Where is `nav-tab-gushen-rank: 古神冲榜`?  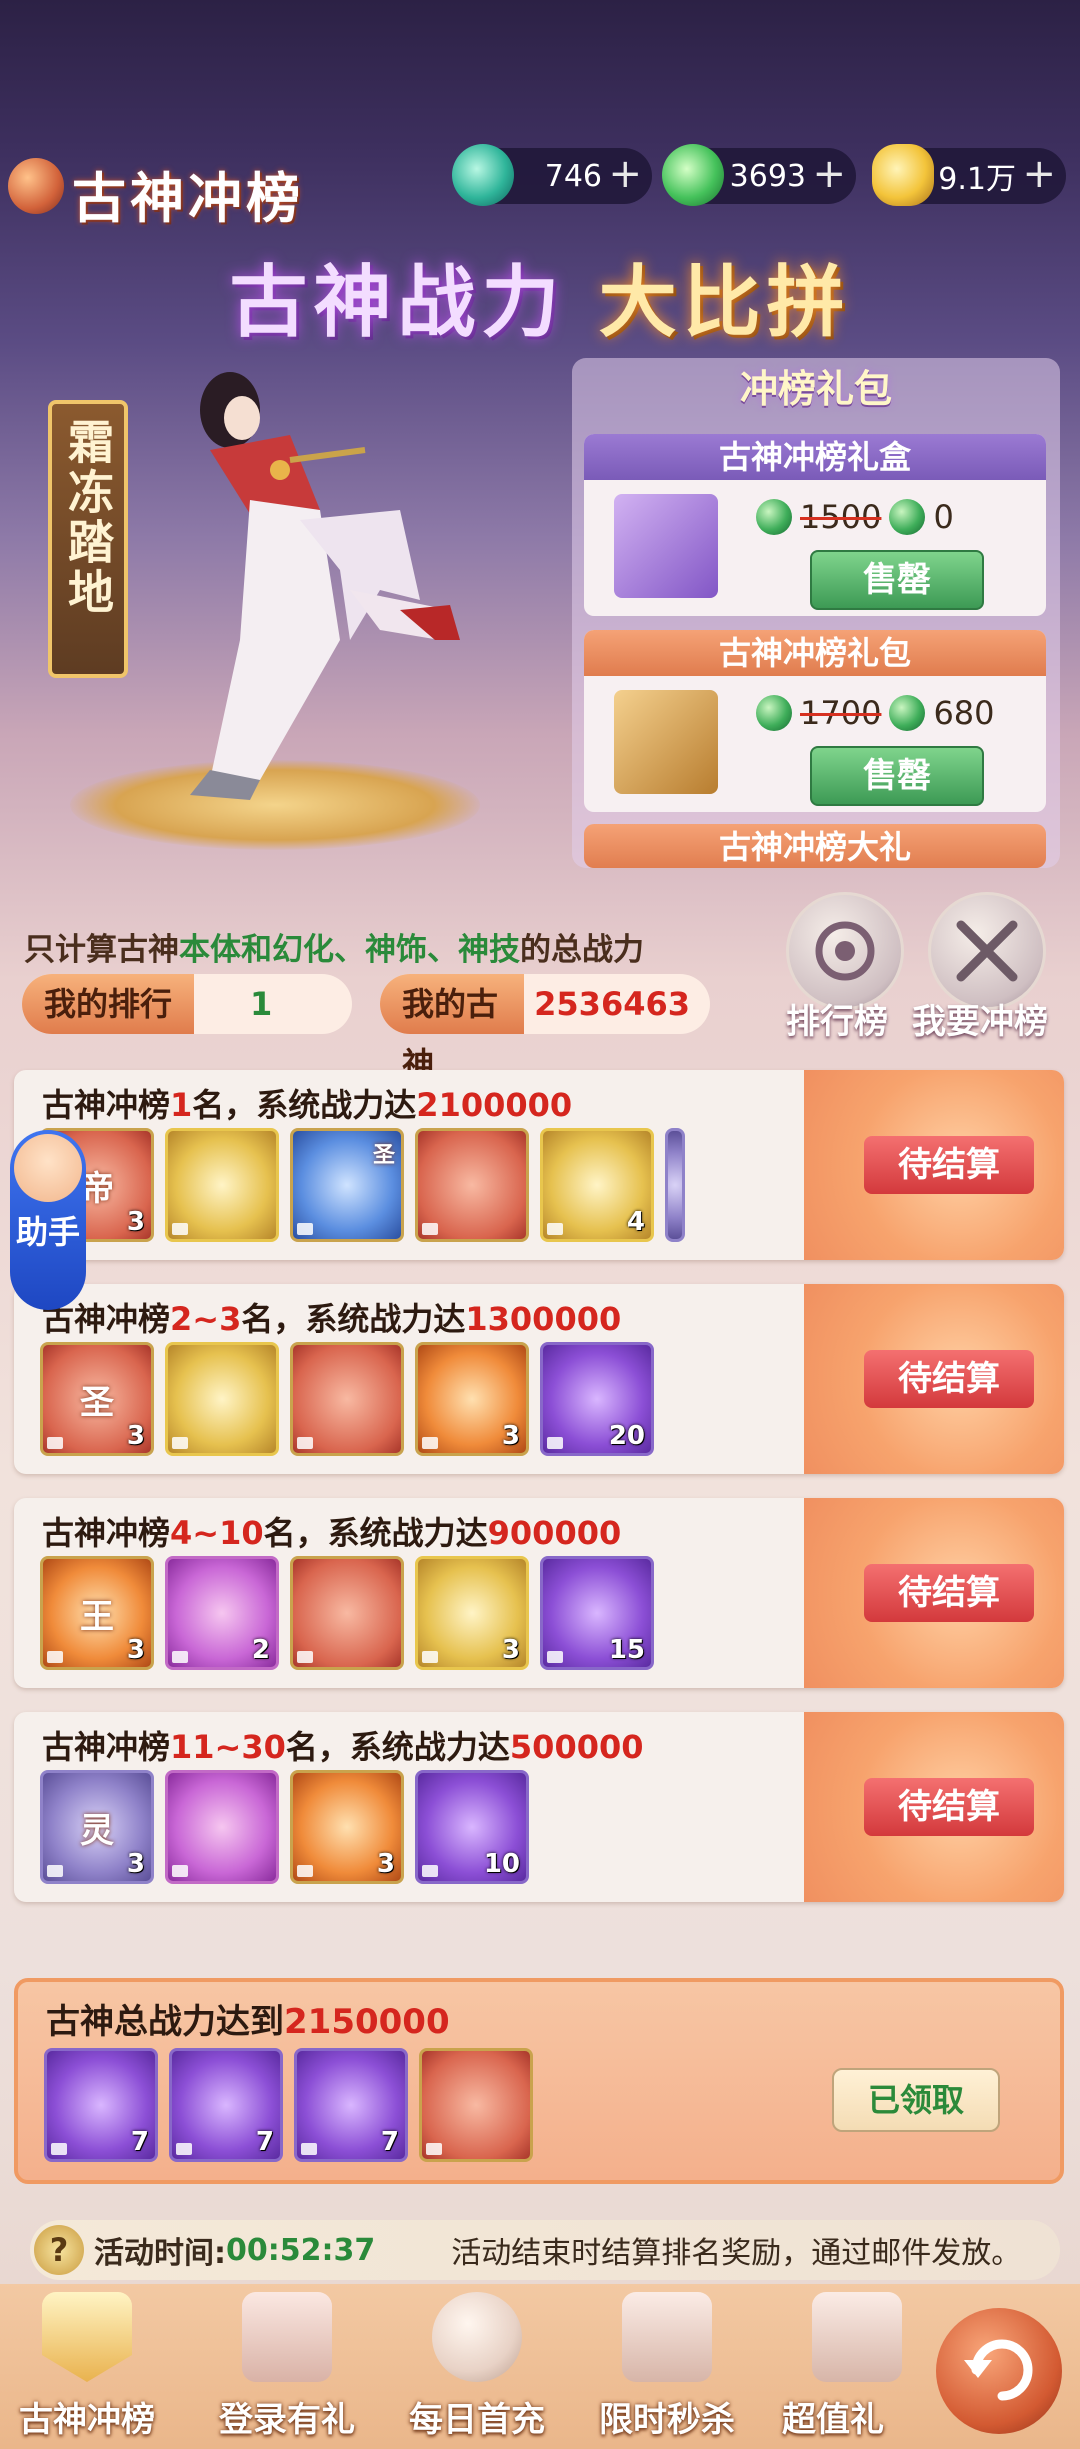 nav-tab-gushen-rank: 古神冲榜 is located at coordinates (91, 2366).